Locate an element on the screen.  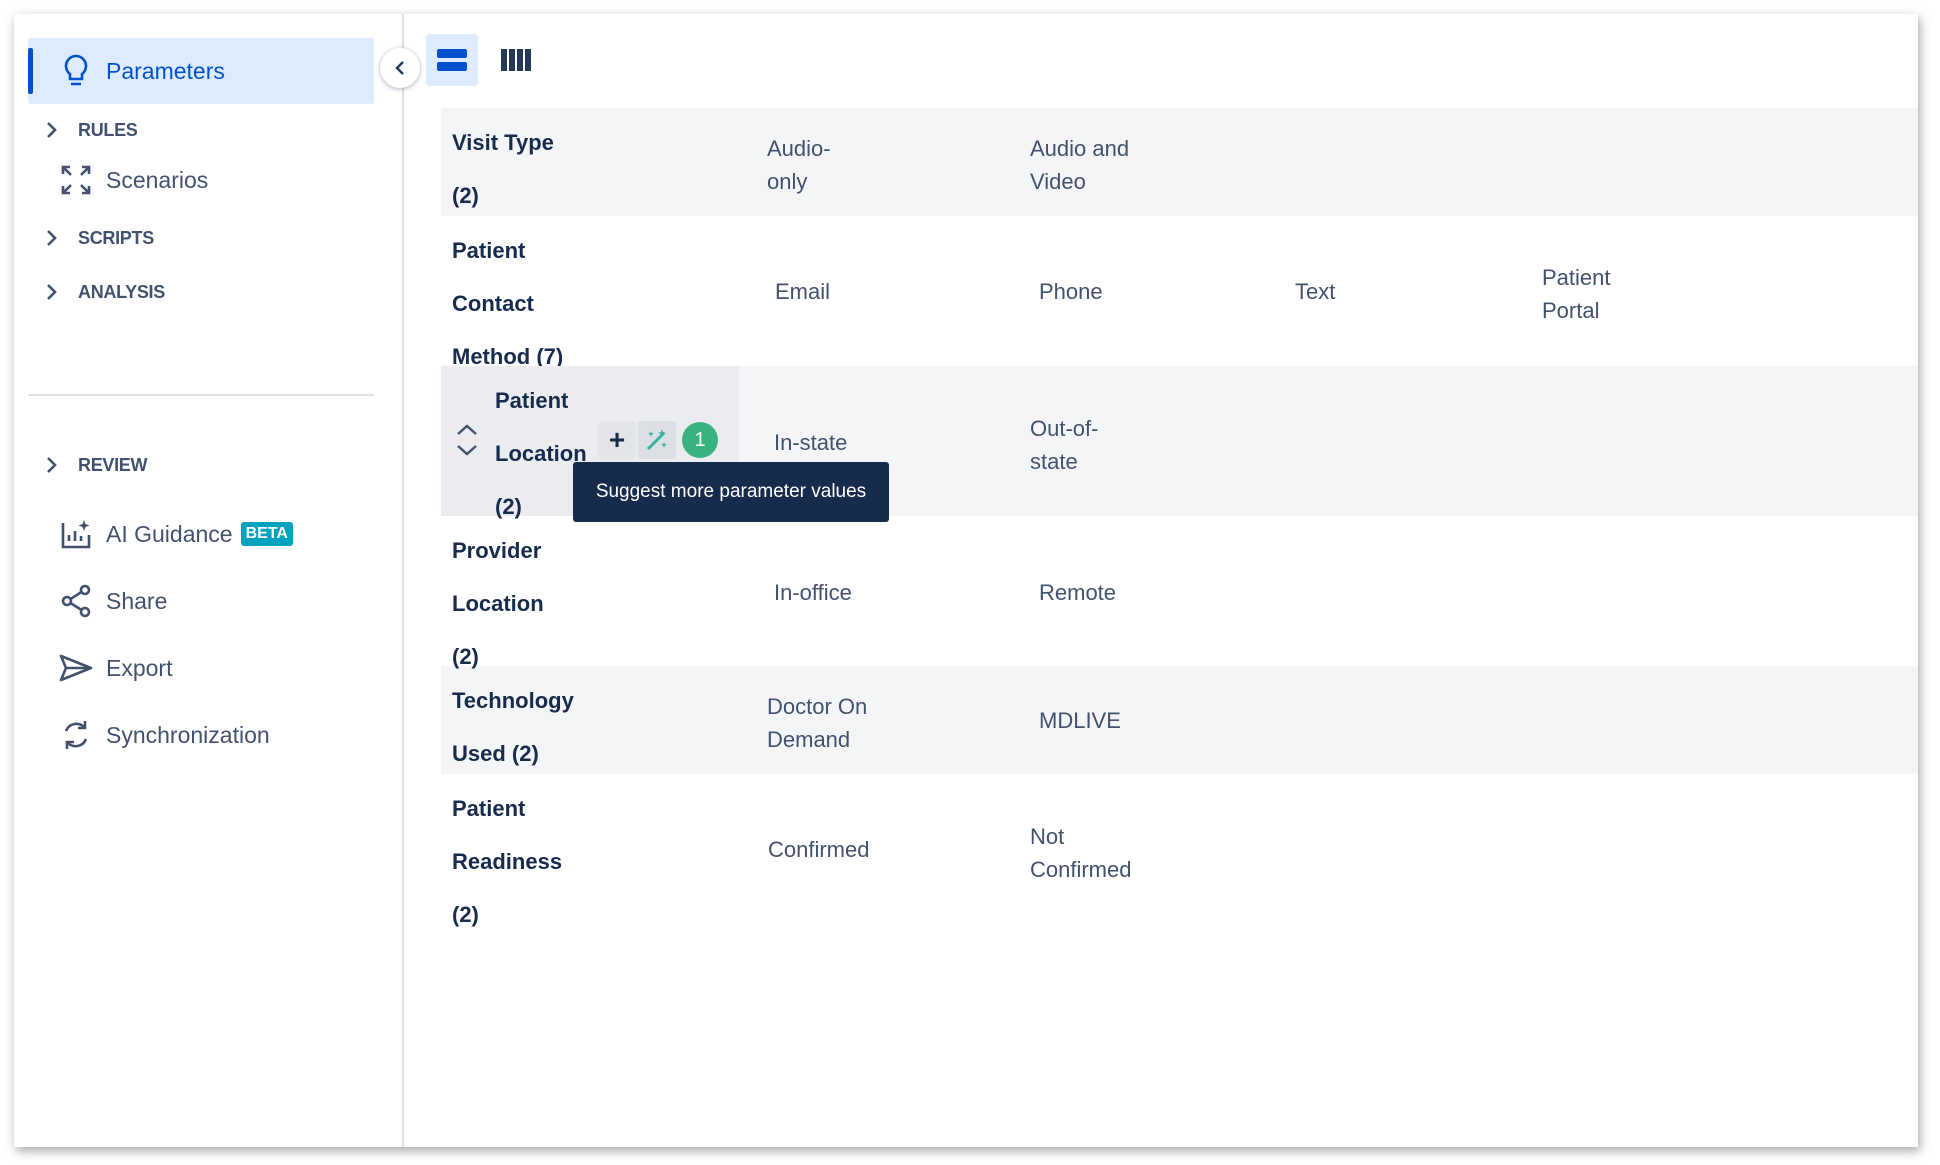
parameter-name: Visit Type (2) is located at coordinates (503, 169).